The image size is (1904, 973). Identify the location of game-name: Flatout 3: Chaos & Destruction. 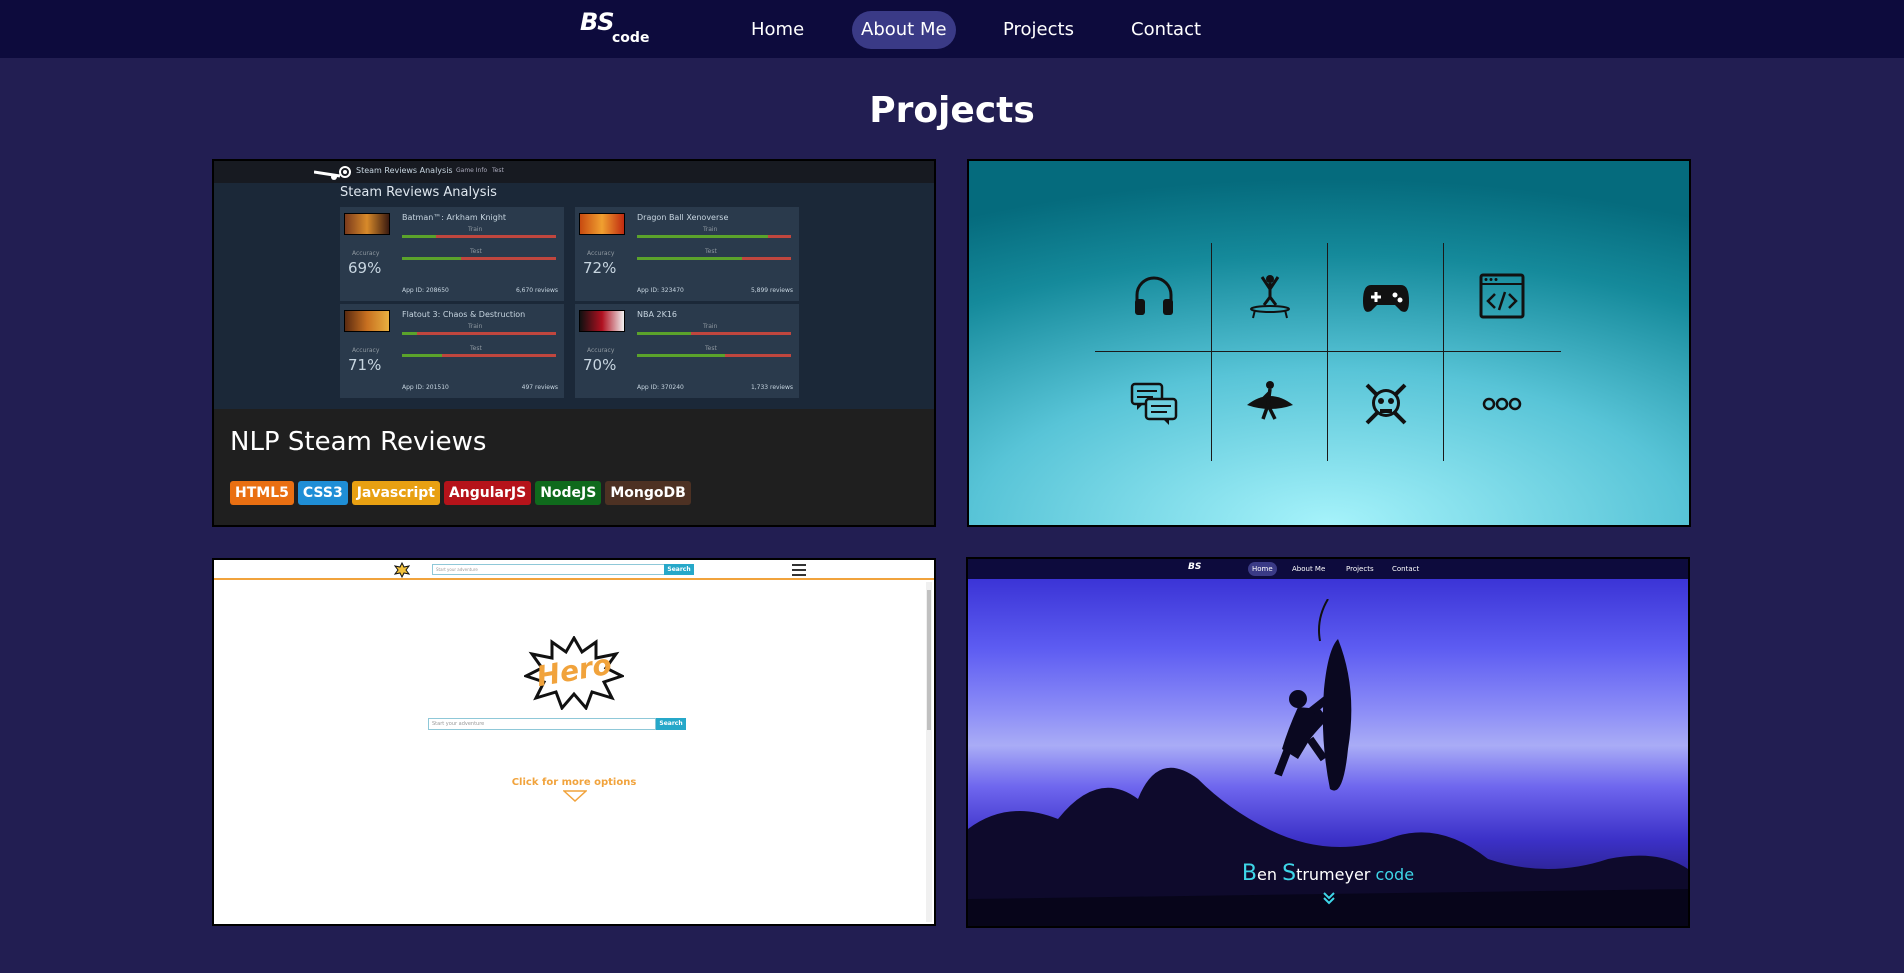
(464, 314).